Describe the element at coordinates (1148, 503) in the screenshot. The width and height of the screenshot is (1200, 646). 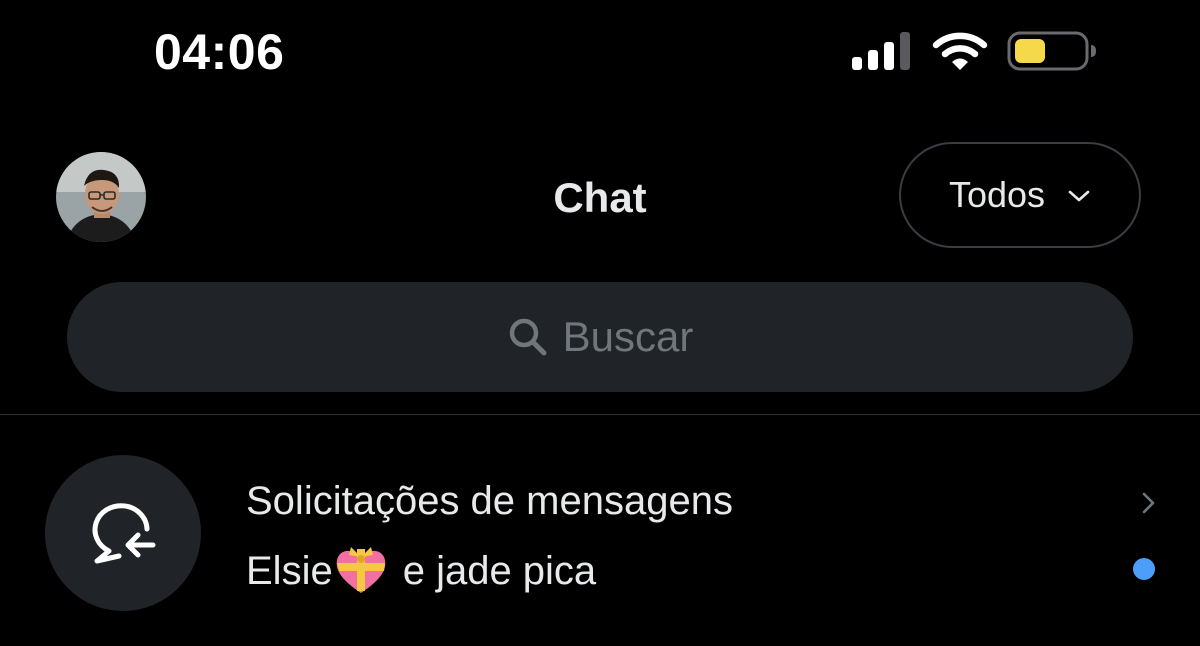
I see `chevron-right-icon` at that location.